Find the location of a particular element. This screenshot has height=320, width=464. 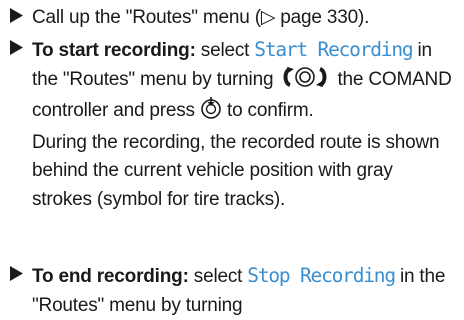

instruction-step-routes-menu: Call up the "Routes" menu (▷ page 330). is located at coordinates (233, 18).